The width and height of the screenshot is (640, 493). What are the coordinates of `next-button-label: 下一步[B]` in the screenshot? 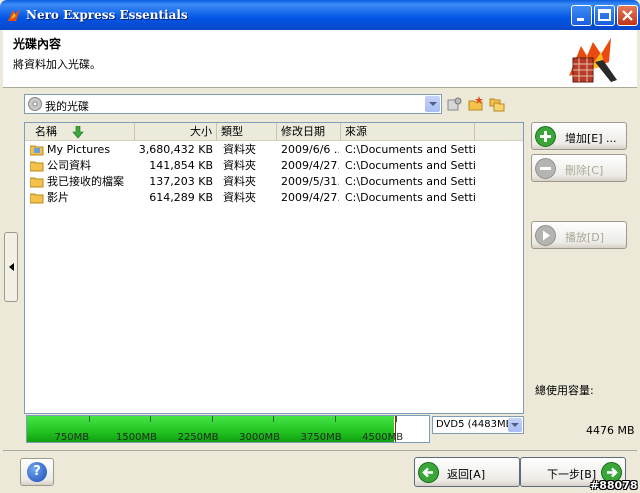 It's located at (572, 474).